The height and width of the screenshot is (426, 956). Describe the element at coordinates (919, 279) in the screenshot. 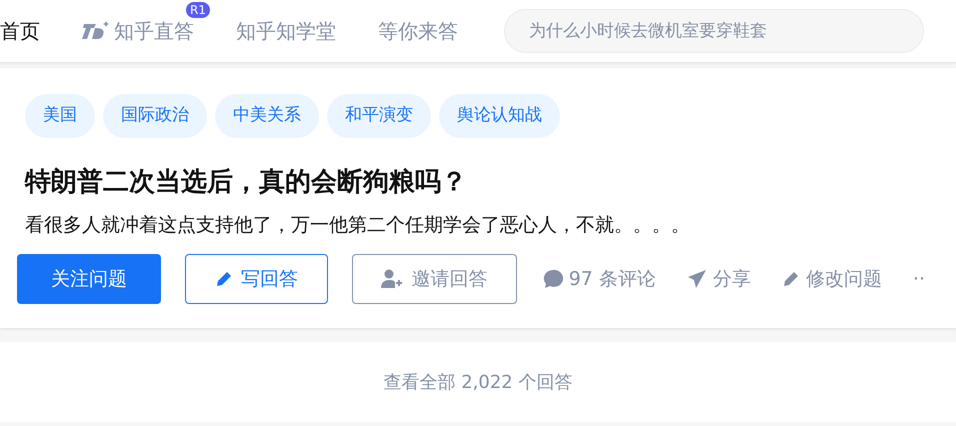

I see `more-button: ··` at that location.